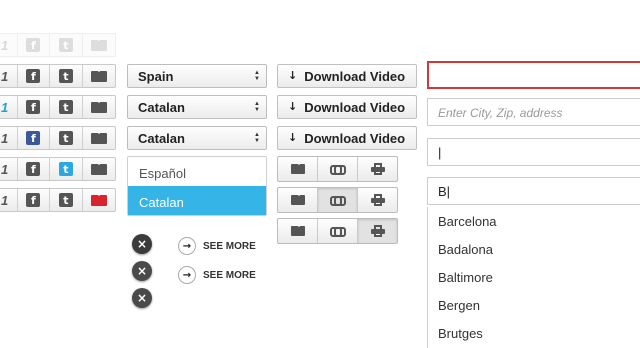  What do you see at coordinates (197, 76) in the screenshot?
I see `country-select: Spain ▲ ▼` at bounding box center [197, 76].